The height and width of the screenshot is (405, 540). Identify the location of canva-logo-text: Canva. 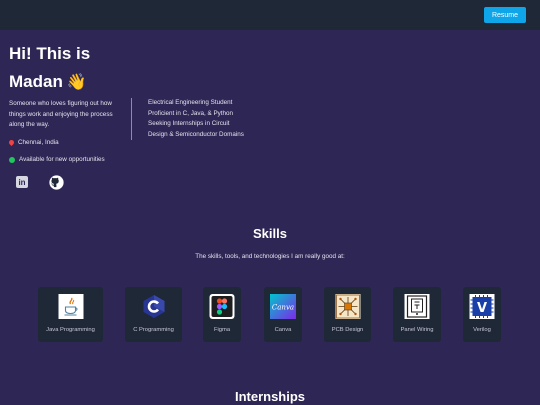
(283, 308).